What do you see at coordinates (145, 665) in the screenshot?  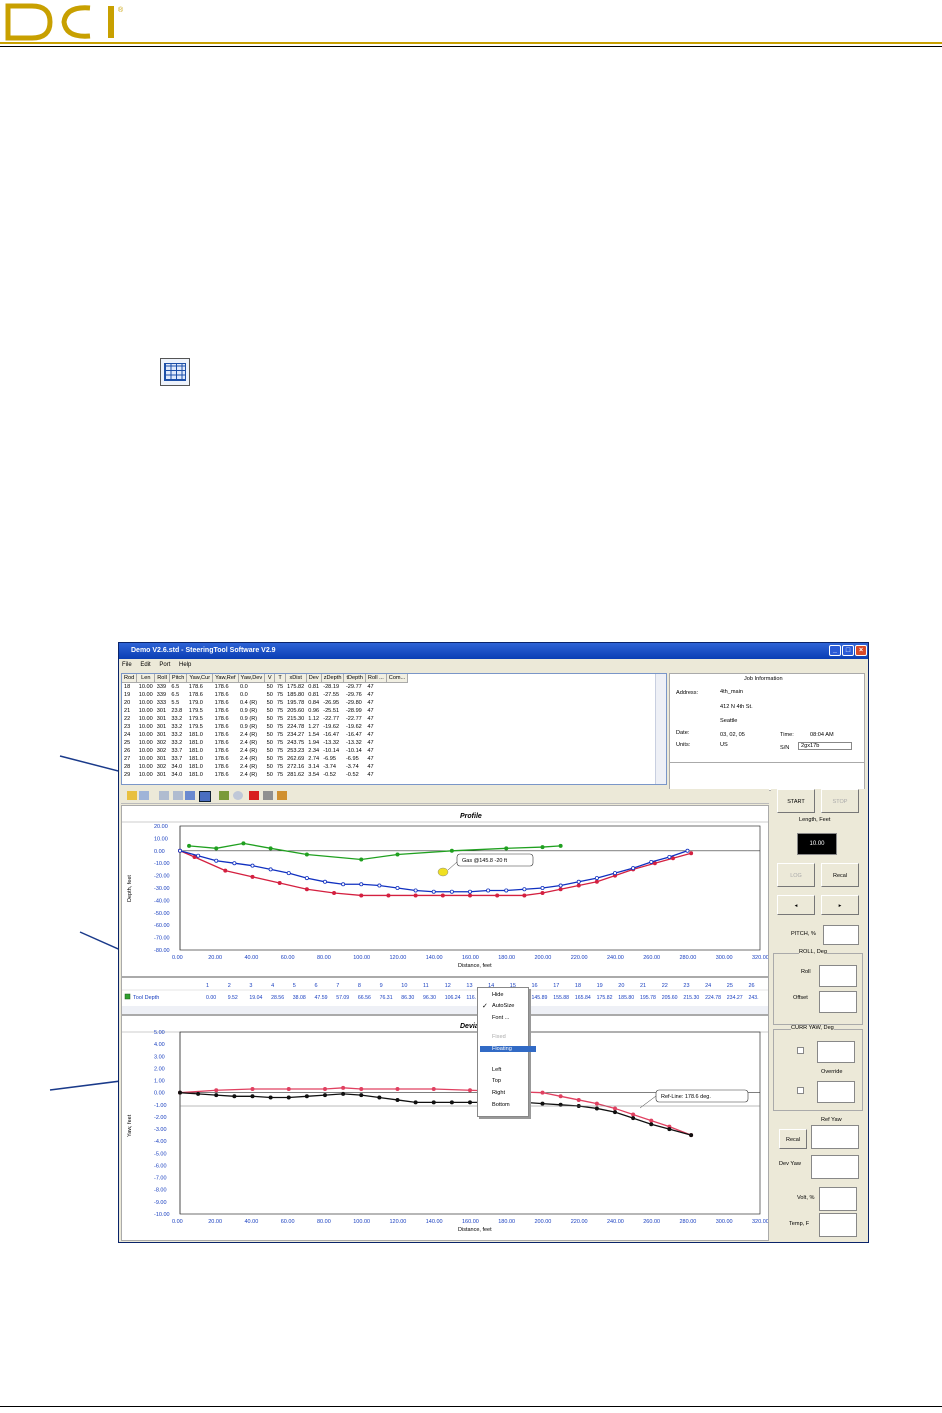 I see `menu-edit: Edit` at bounding box center [145, 665].